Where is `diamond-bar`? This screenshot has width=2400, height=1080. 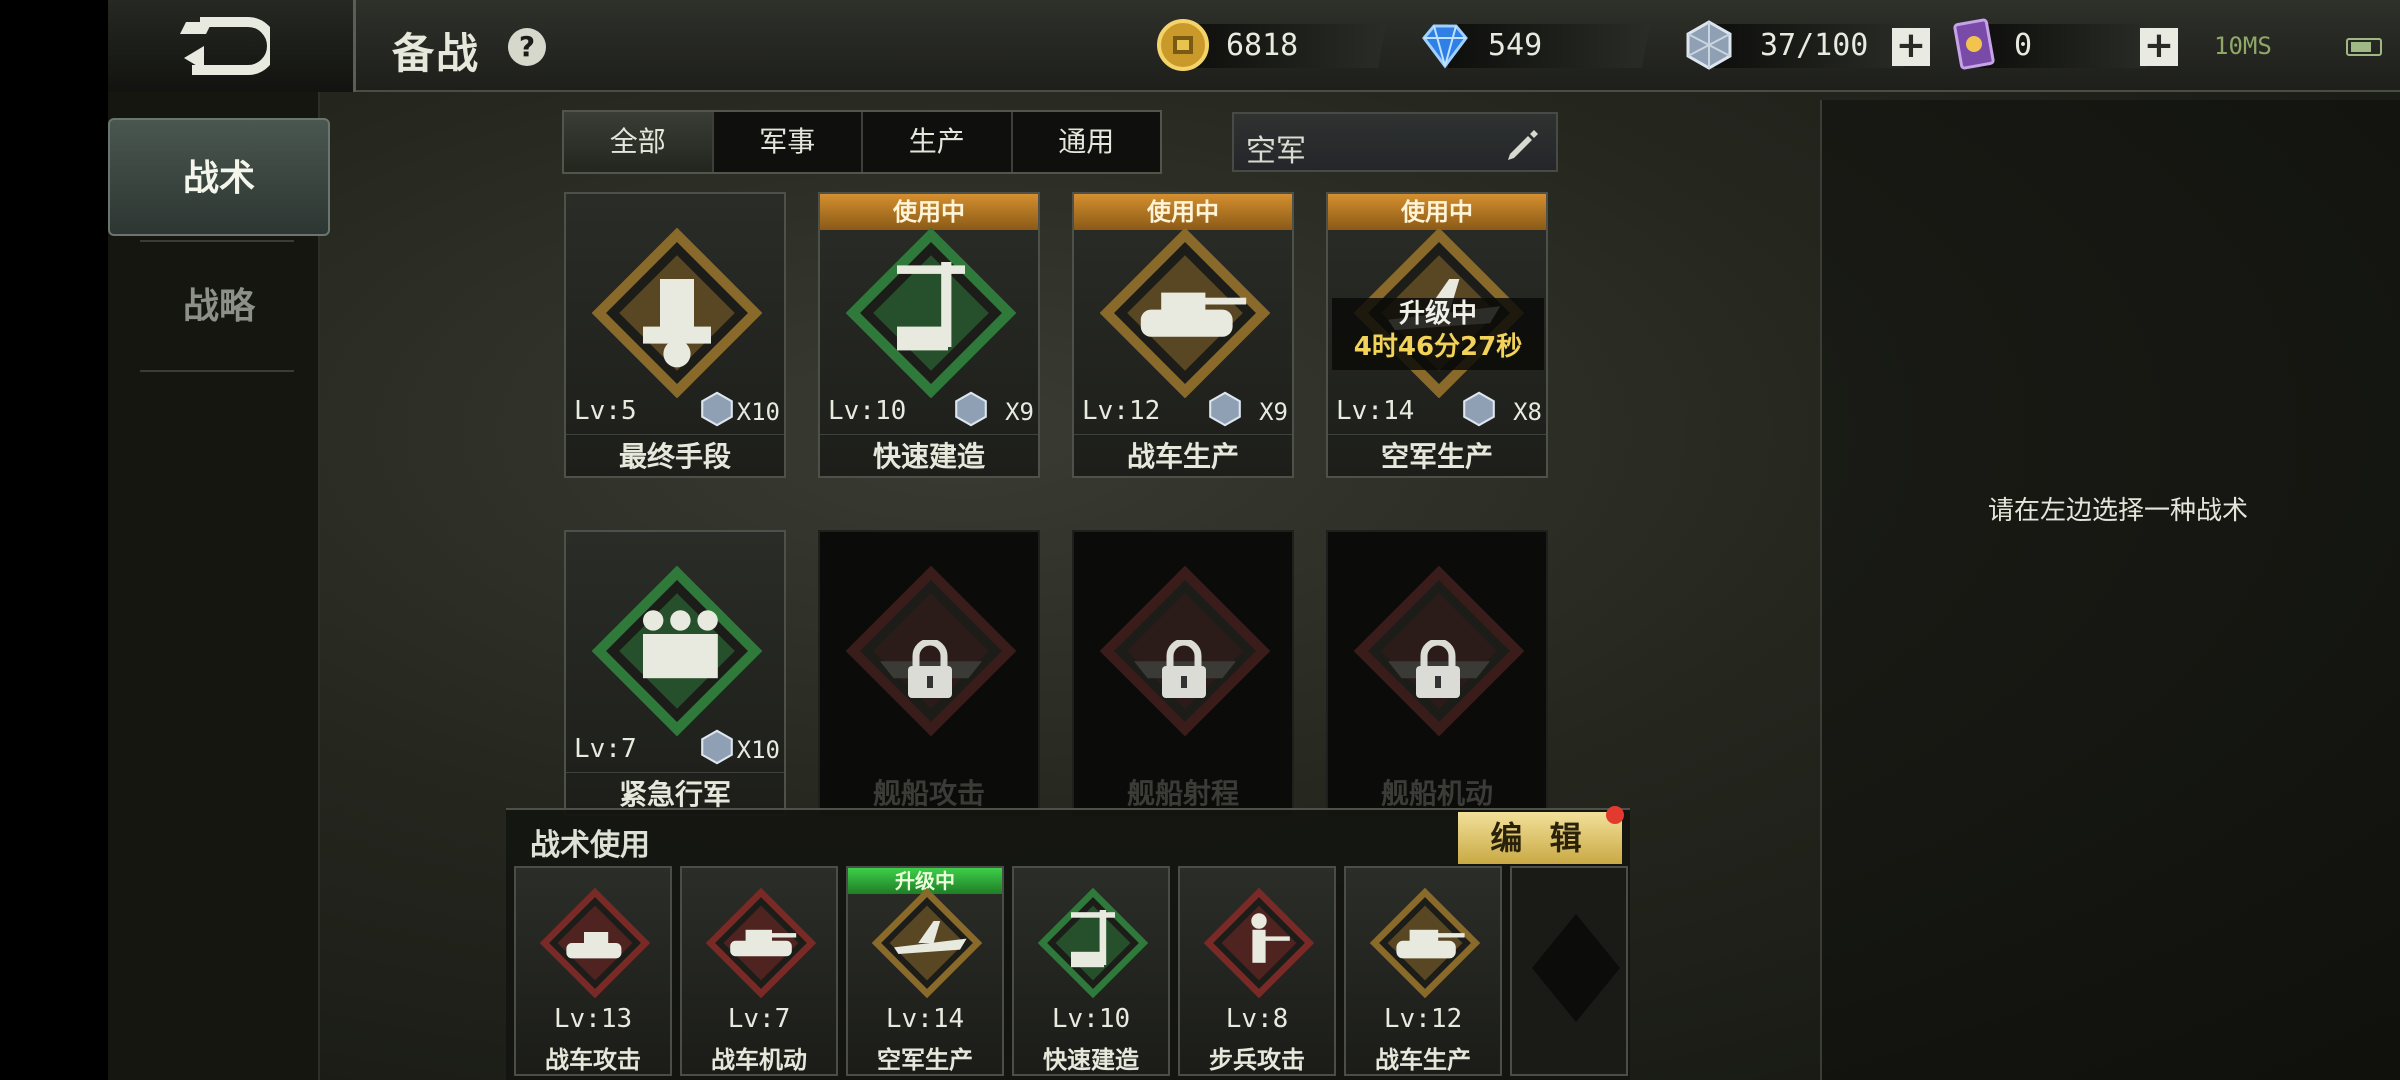
diamond-bar is located at coordinates (1549, 46).